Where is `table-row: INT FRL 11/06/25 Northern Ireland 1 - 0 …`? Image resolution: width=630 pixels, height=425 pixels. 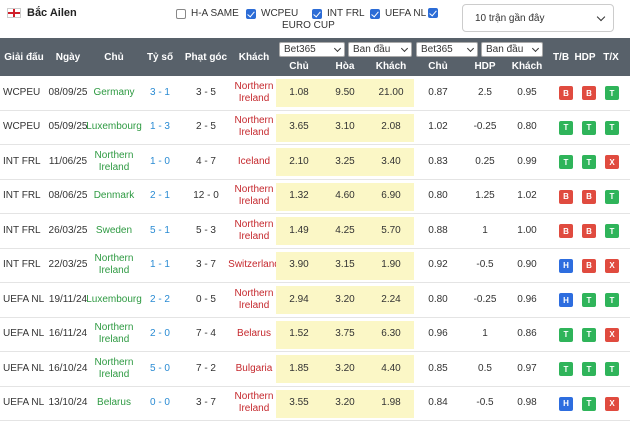 table-row: INT FRL 11/06/25 Northern Ireland 1 - 0 … is located at coordinates (315, 162).